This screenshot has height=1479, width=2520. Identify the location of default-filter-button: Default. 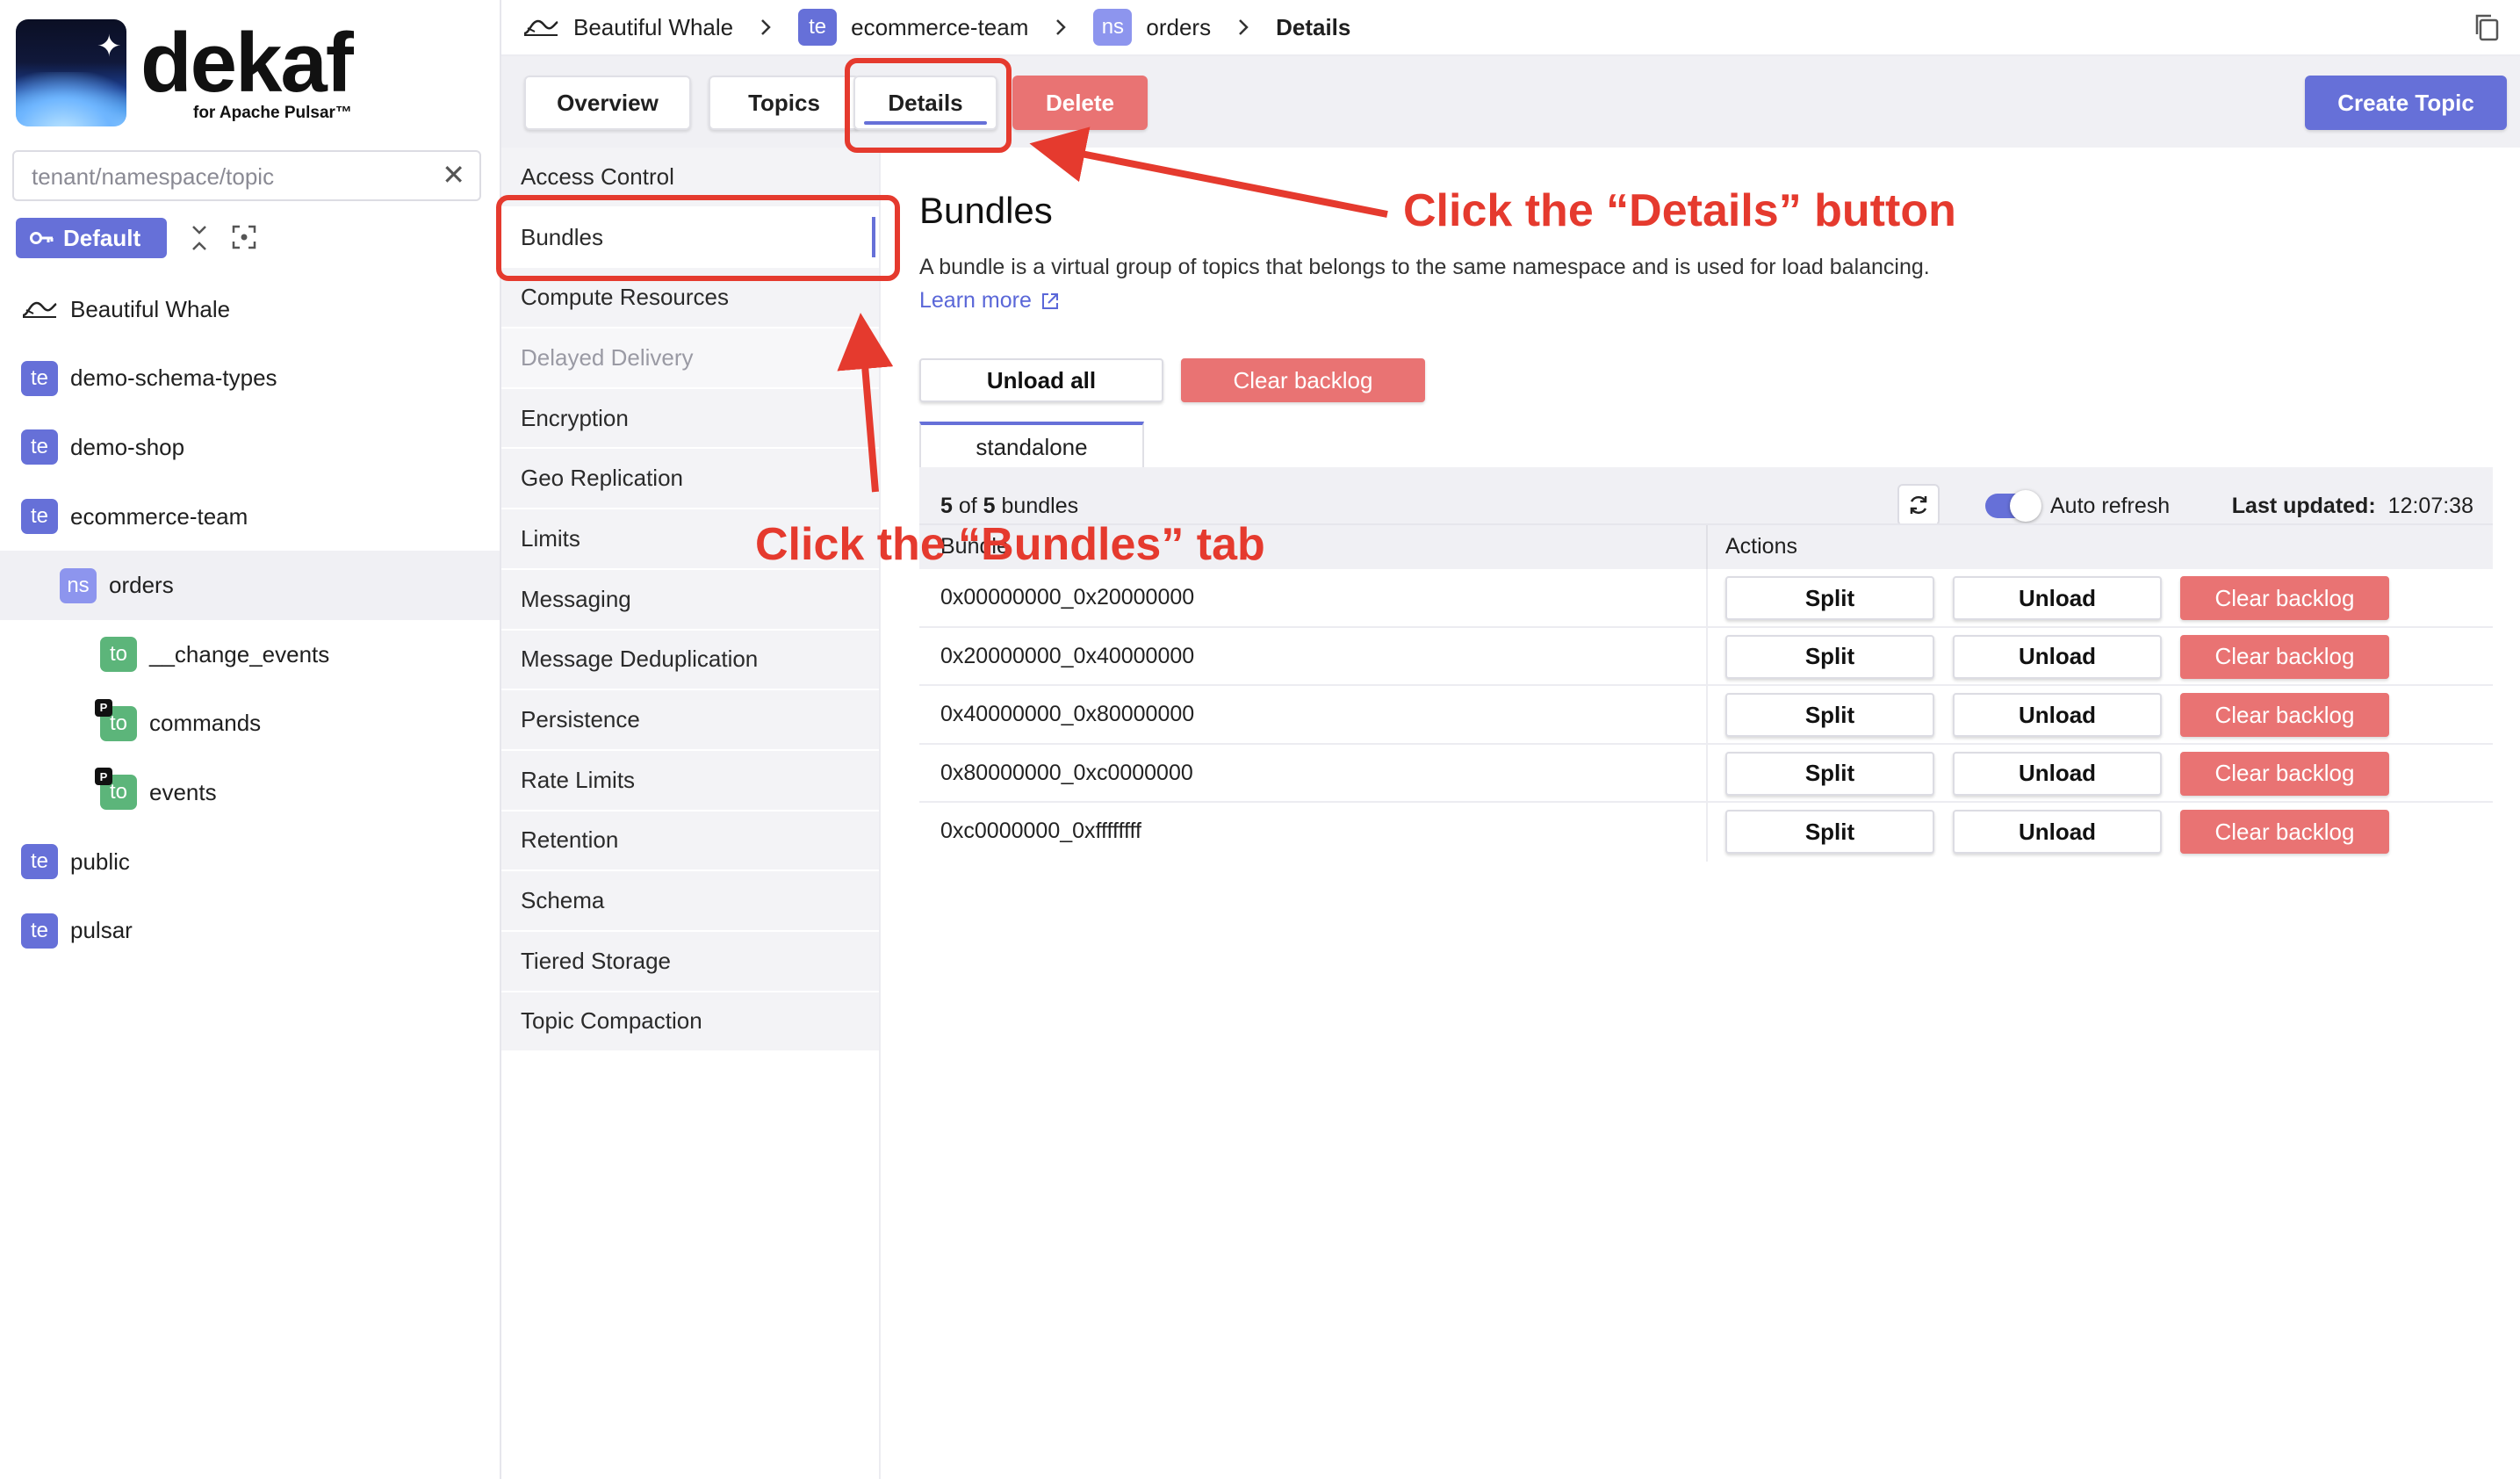
(91, 238).